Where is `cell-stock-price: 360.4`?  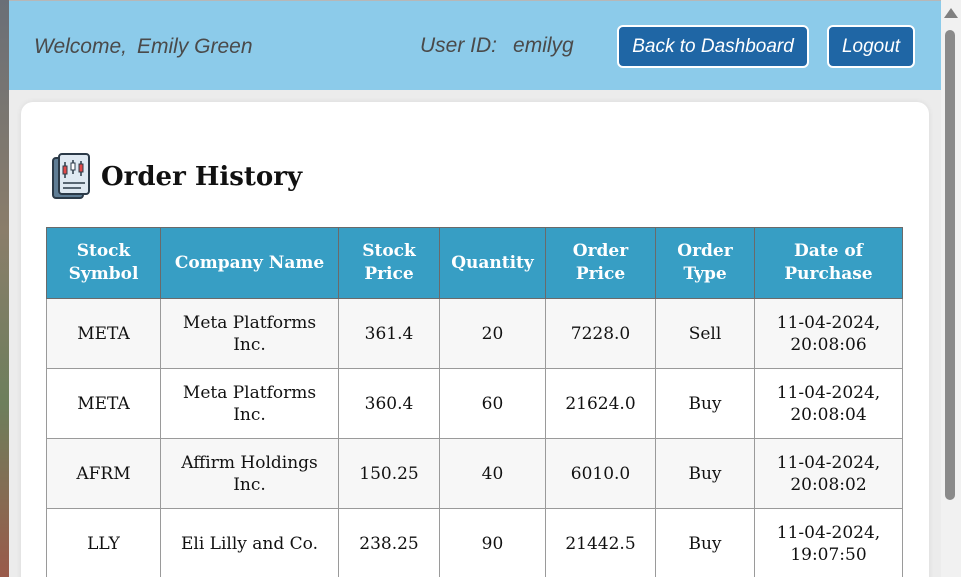
cell-stock-price: 360.4 is located at coordinates (389, 403).